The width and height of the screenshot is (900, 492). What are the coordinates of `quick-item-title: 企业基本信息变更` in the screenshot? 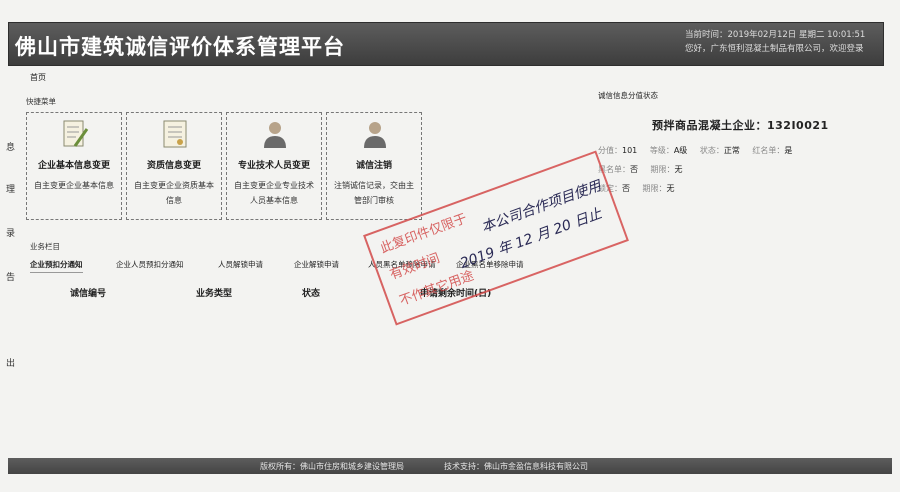 It's located at (73, 166).